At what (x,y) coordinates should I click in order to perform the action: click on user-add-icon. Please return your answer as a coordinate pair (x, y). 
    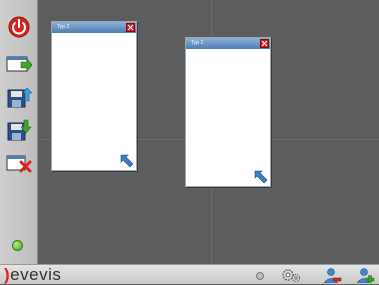
    Looking at the image, I should click on (365, 275).